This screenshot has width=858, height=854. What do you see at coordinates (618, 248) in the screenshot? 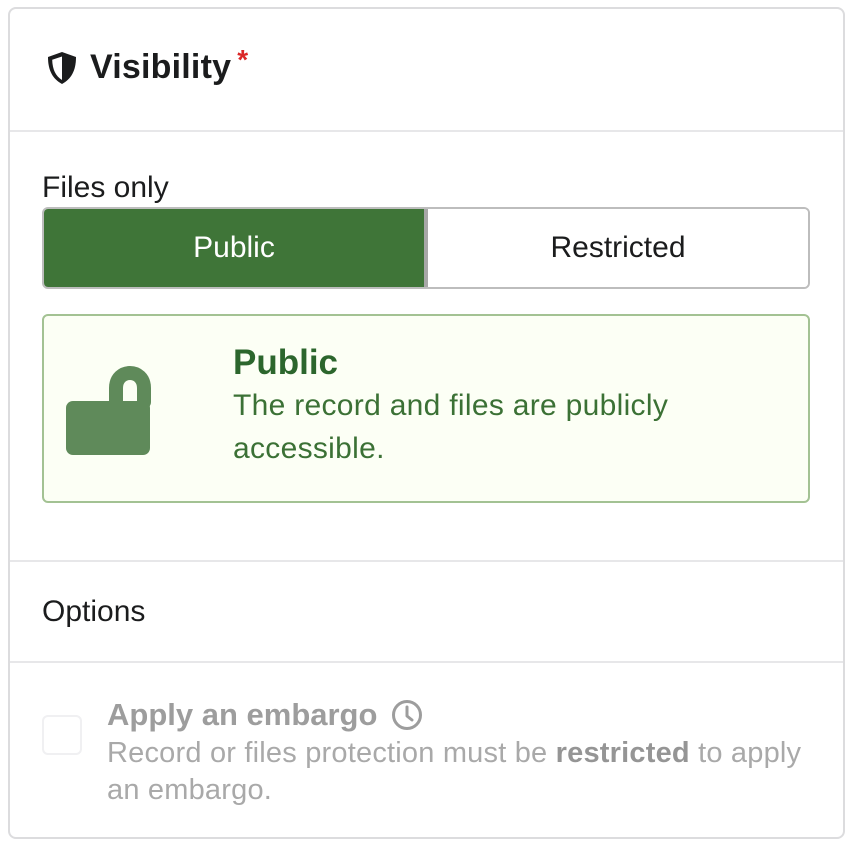
I see `restricted-button: Restricted` at bounding box center [618, 248].